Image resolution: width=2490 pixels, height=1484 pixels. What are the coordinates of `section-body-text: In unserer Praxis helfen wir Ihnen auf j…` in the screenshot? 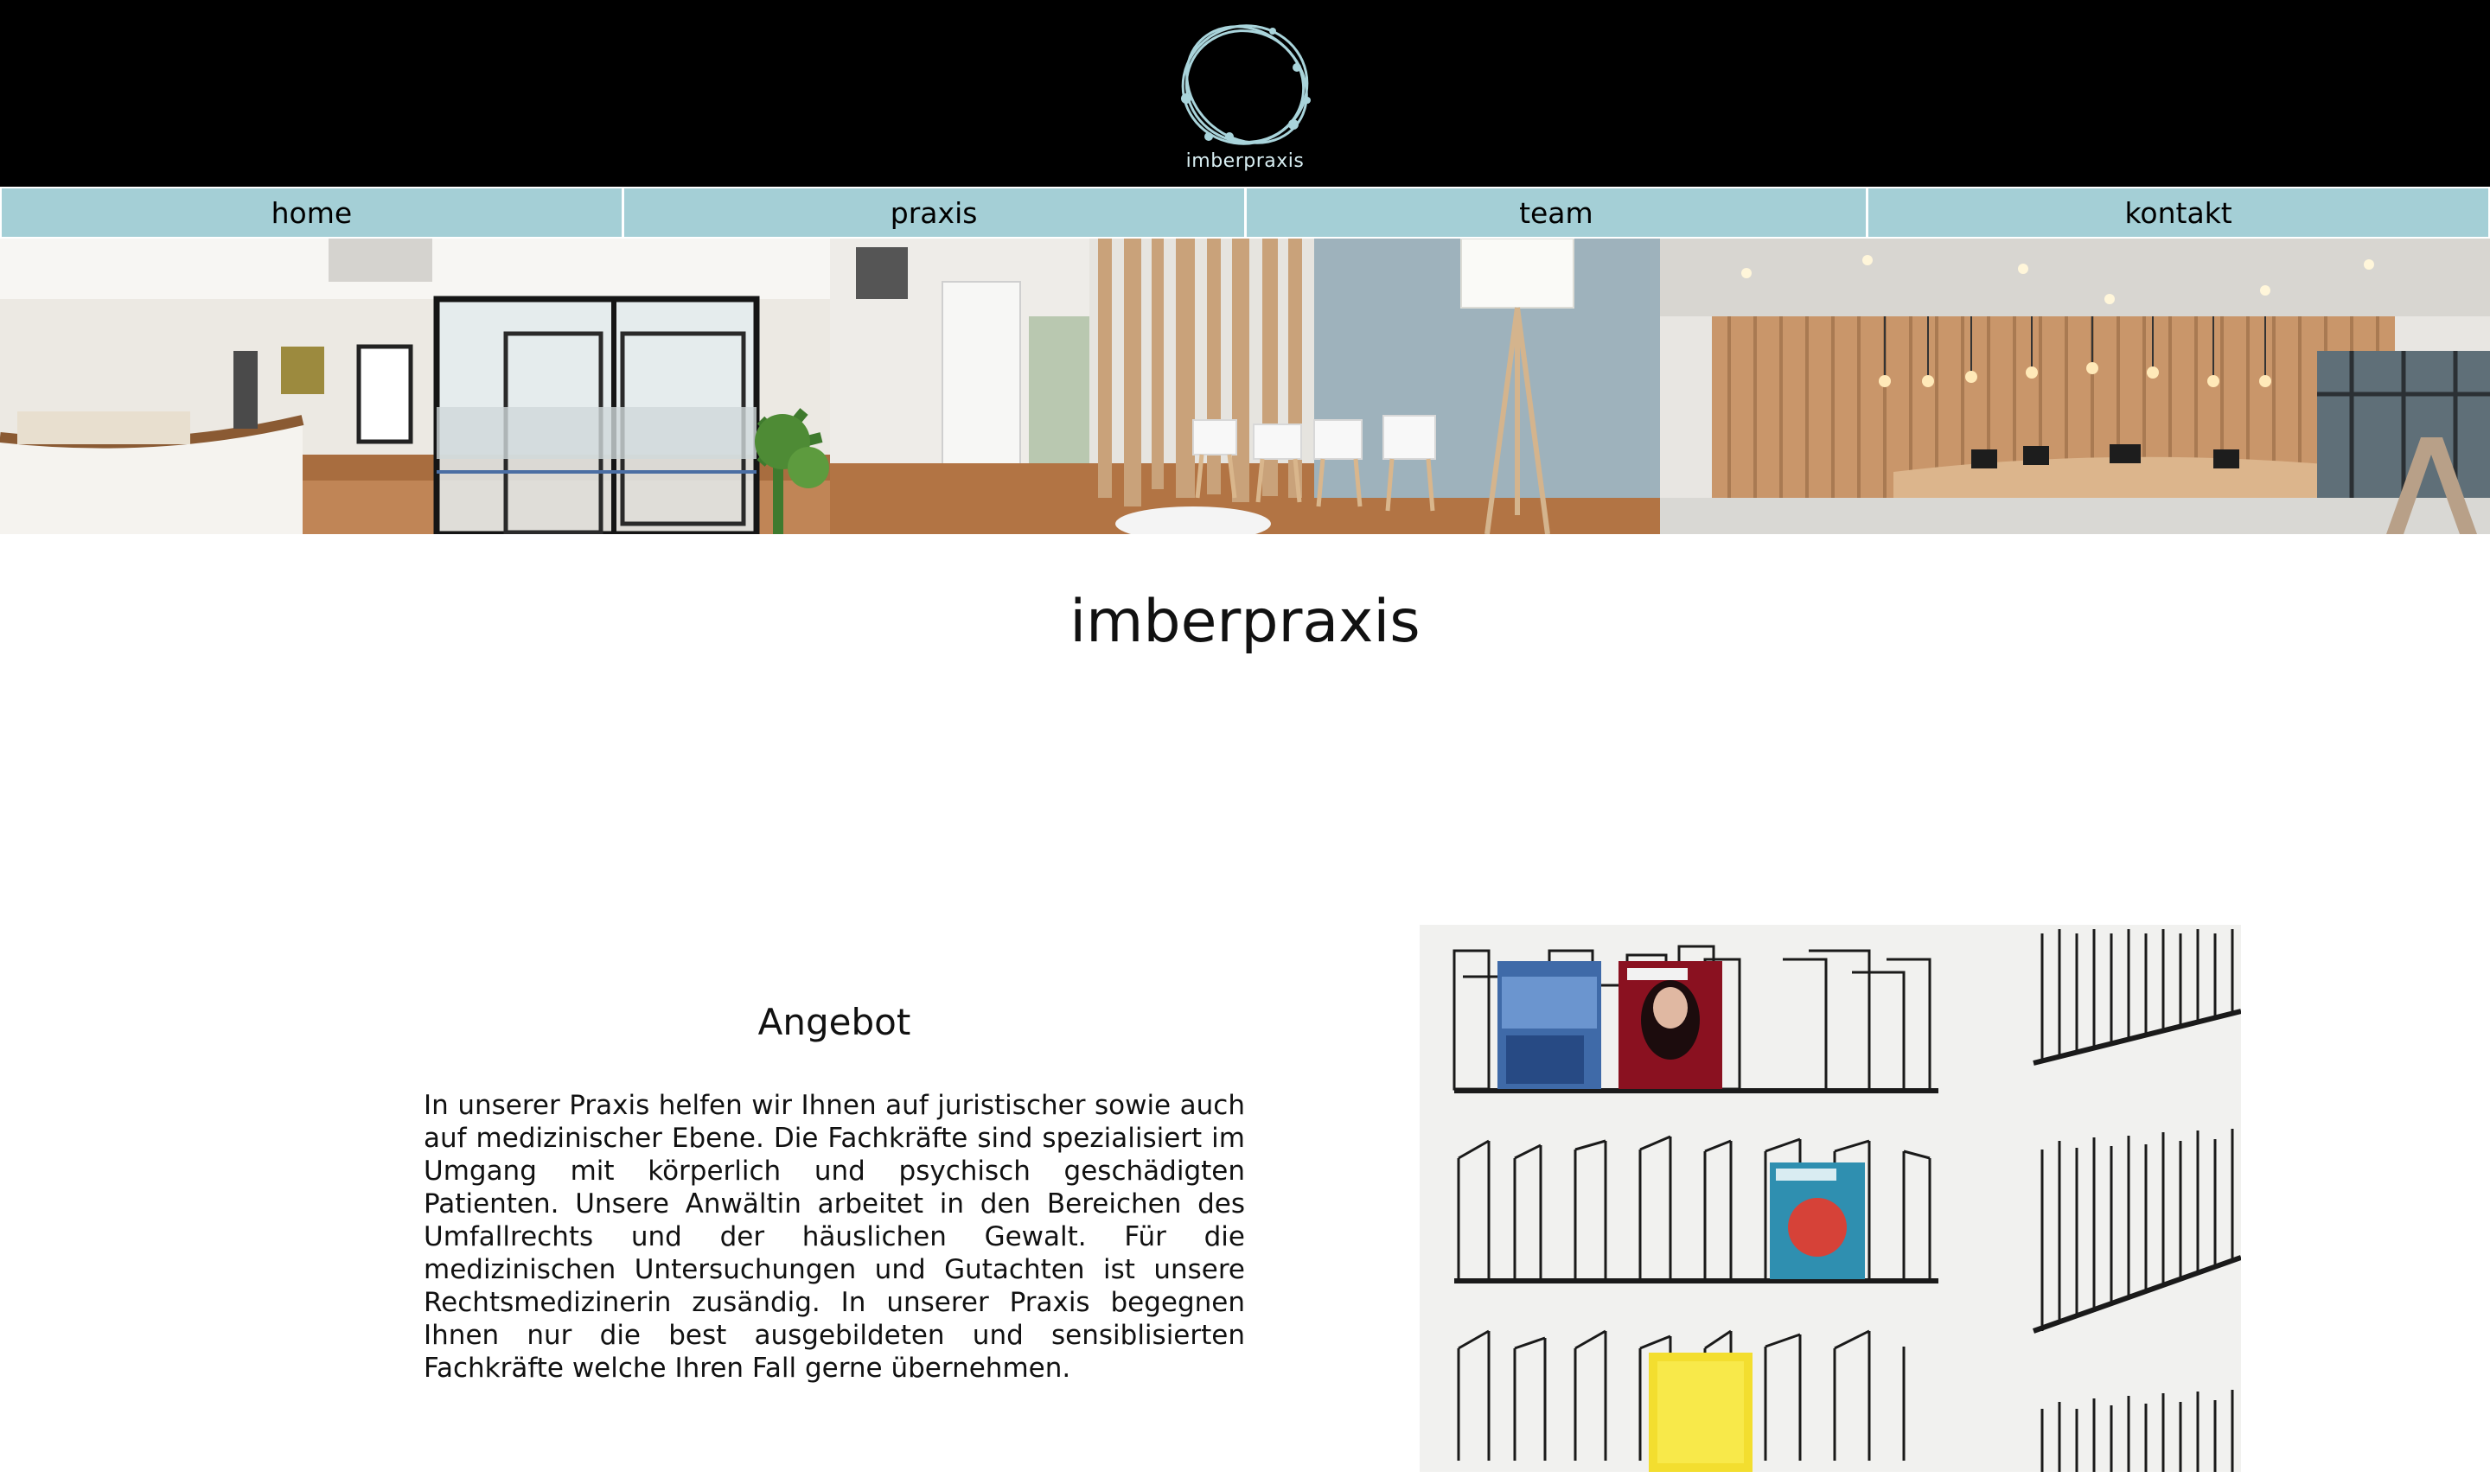 It's located at (834, 1237).